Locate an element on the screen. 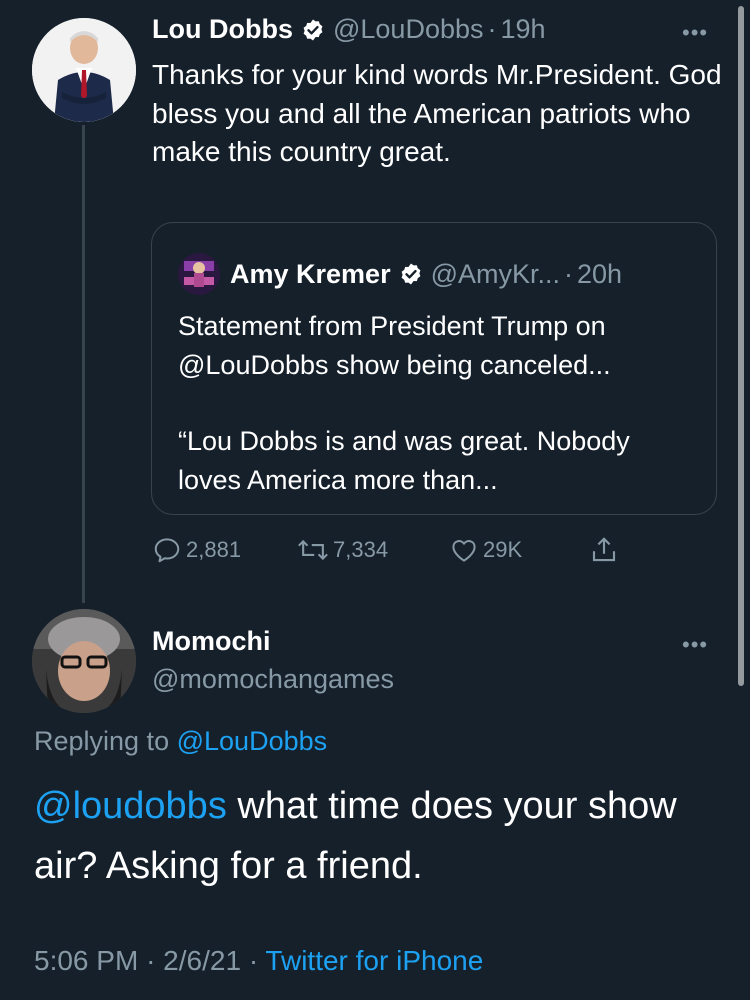 This screenshot has height=1000, width=750. tweet-timestamp: 19h is located at coordinates (523, 29).